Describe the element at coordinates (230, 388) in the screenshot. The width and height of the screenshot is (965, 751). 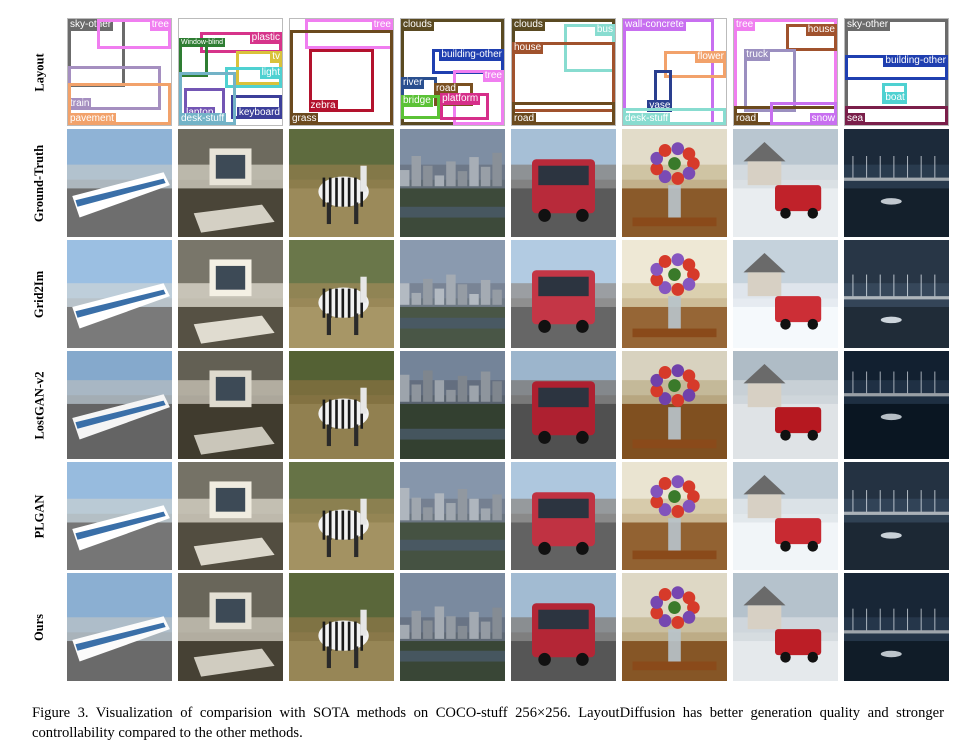
I see `screen-shape` at that location.